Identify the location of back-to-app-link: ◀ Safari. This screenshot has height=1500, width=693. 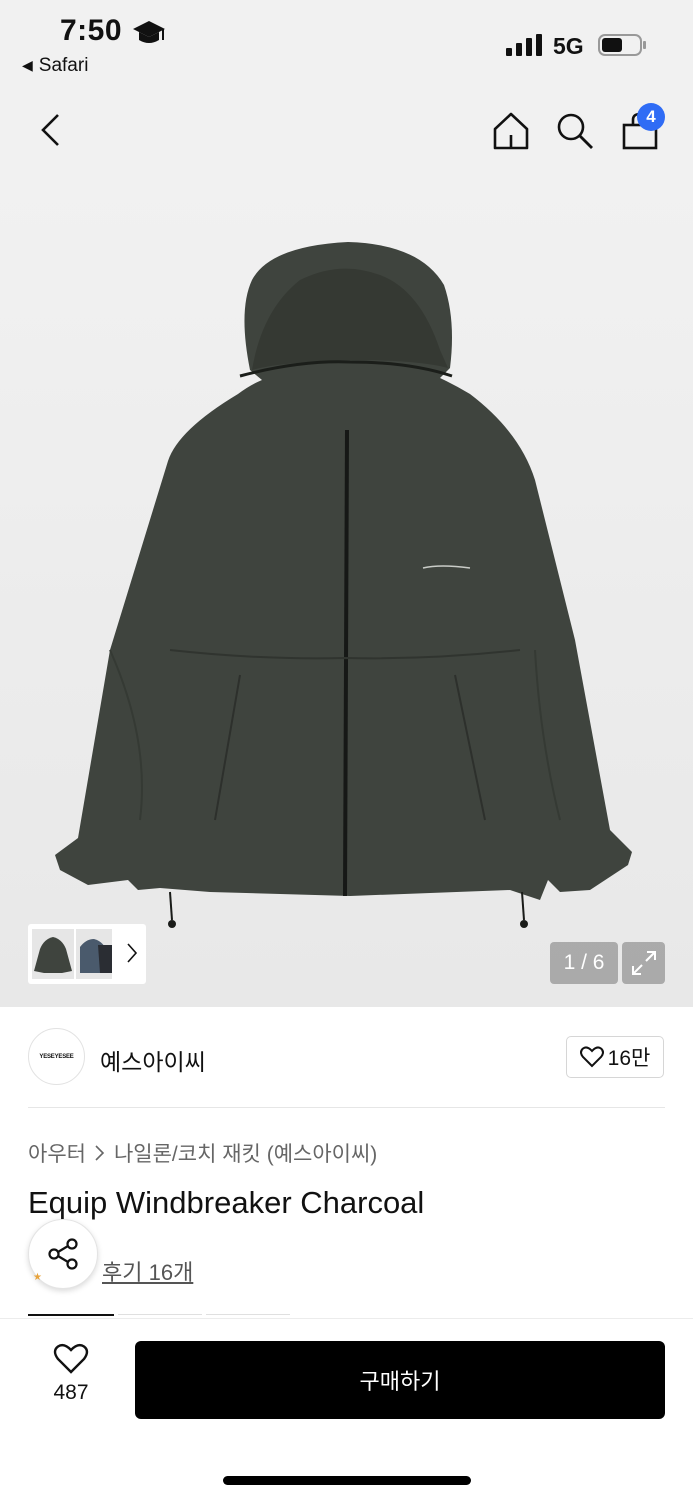
(55, 66).